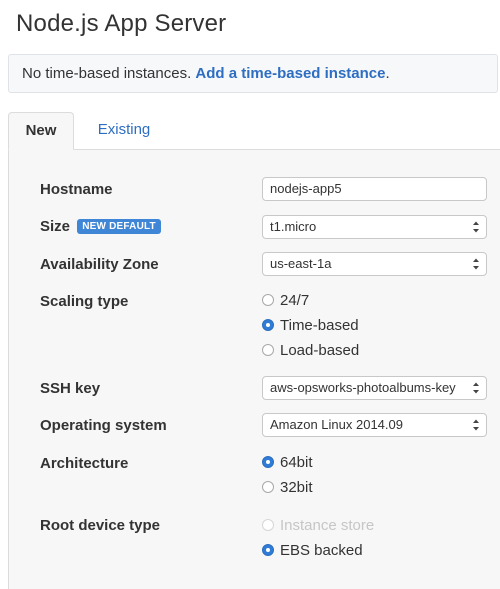 This screenshot has width=500, height=589. I want to click on tab-new: New, so click(41, 131).